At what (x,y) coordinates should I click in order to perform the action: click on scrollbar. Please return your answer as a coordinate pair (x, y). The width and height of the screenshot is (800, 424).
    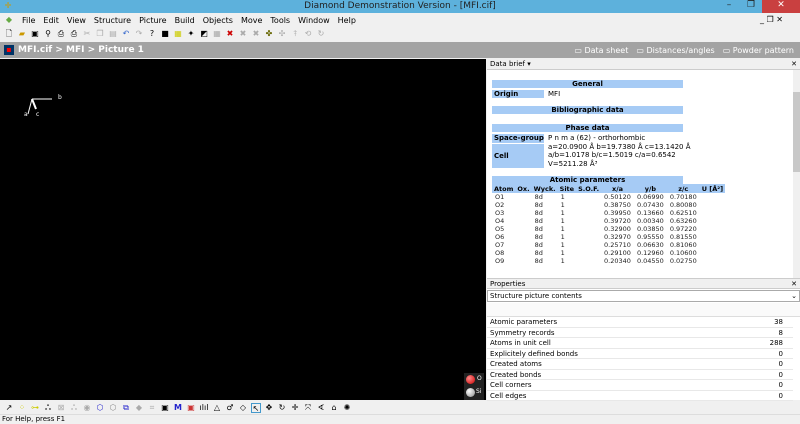
    Looking at the image, I should click on (796, 174).